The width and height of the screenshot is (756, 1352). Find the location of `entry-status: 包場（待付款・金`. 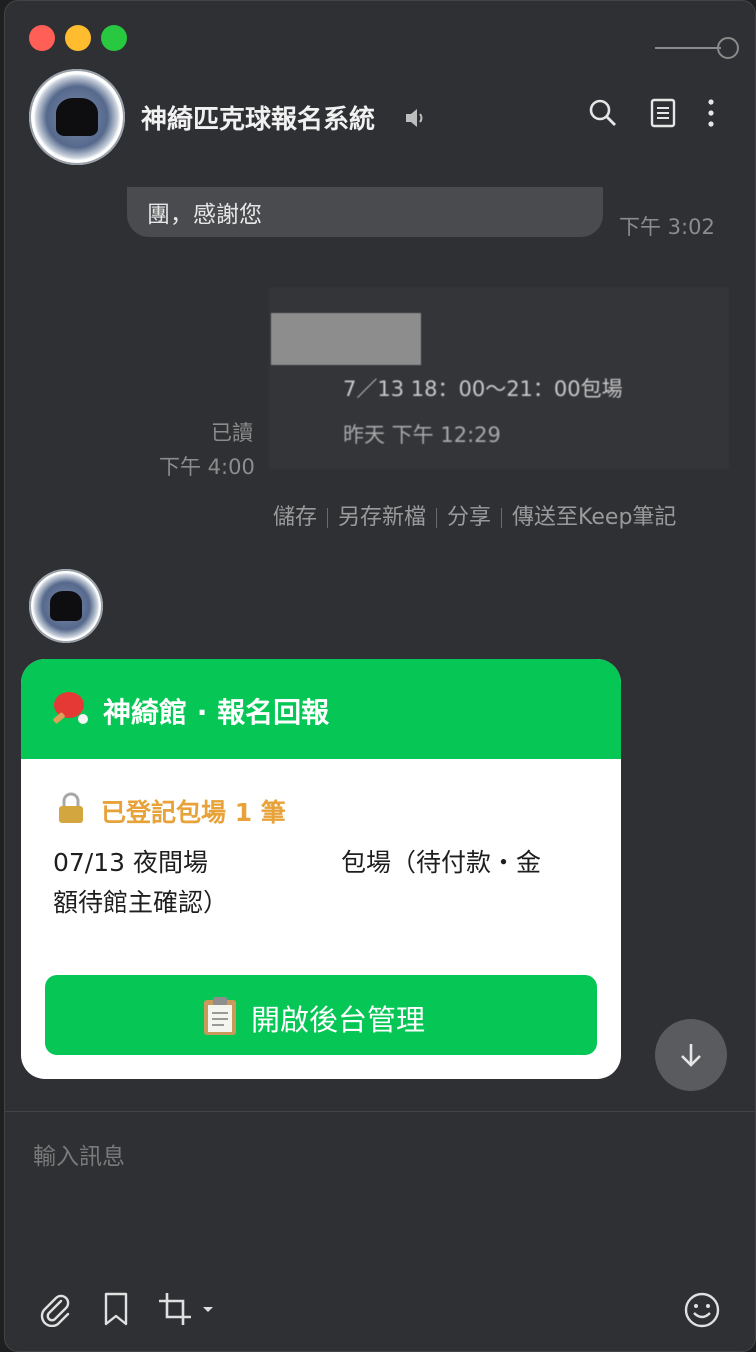

entry-status: 包場（待付款・金 is located at coordinates (441, 862).